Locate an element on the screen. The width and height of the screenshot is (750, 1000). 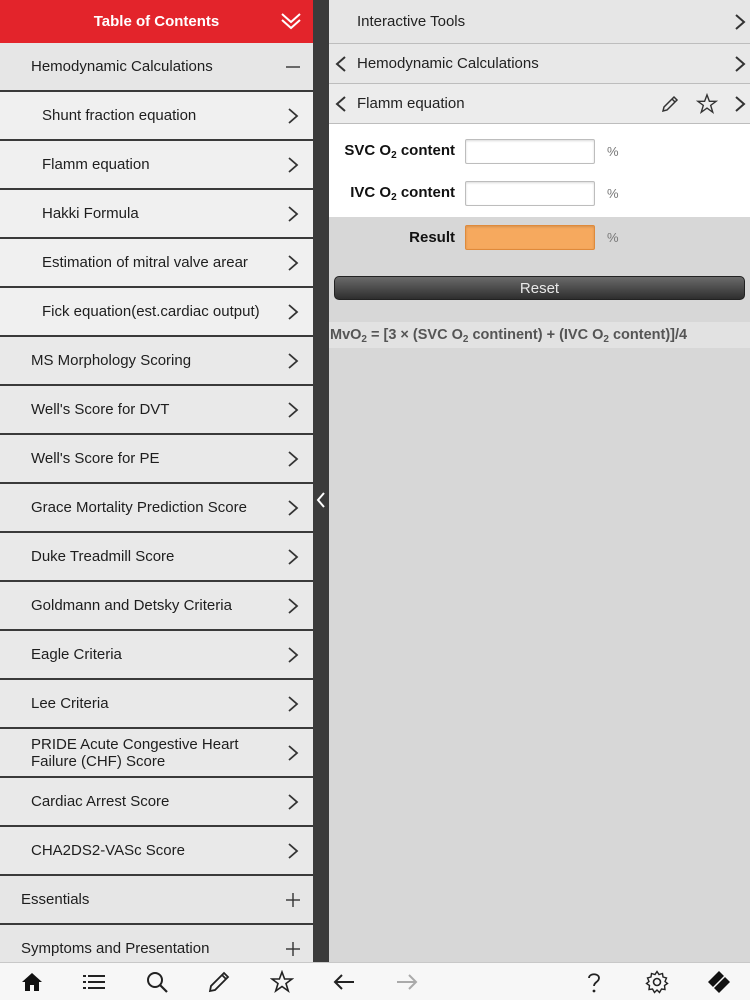
toc-item: Eagle Criteria is located at coordinates (156, 655).